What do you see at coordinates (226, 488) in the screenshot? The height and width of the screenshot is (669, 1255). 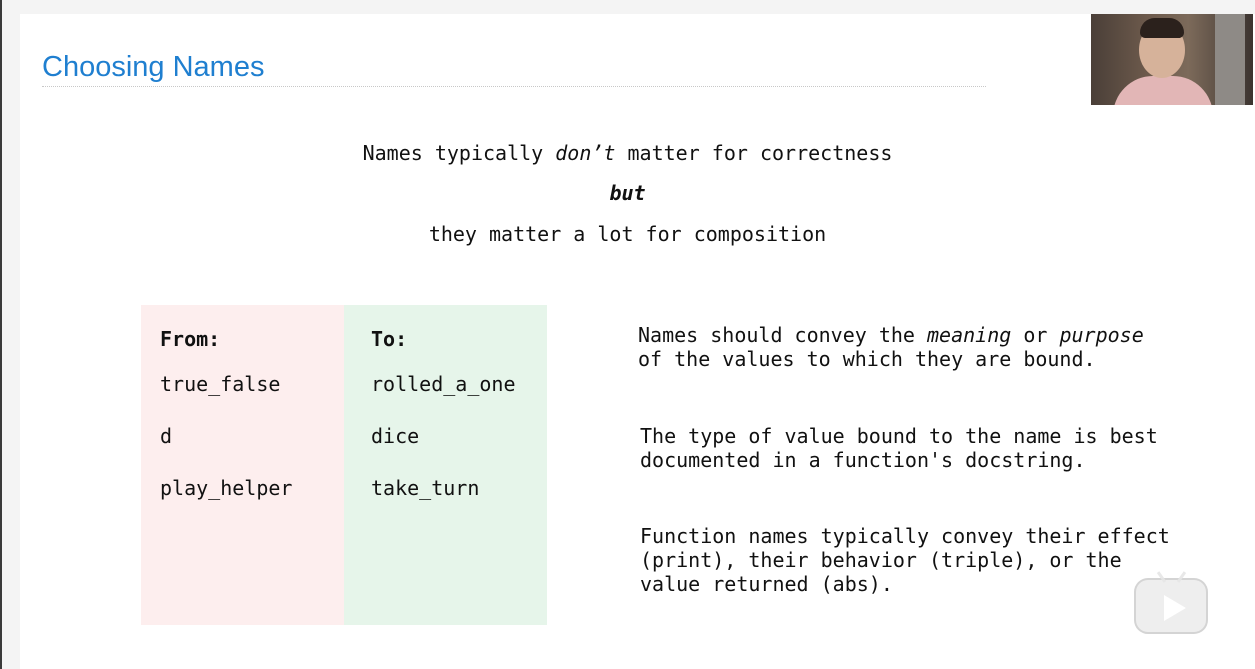 I see `from-cell-3: play_helper` at bounding box center [226, 488].